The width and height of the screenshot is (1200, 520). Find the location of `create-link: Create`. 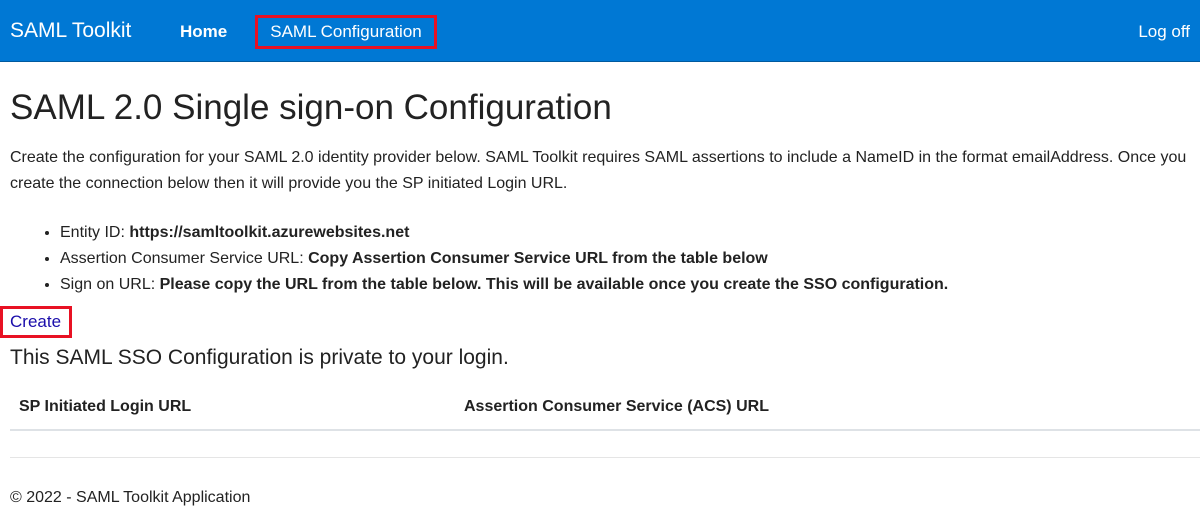

create-link: Create is located at coordinates (36, 322).